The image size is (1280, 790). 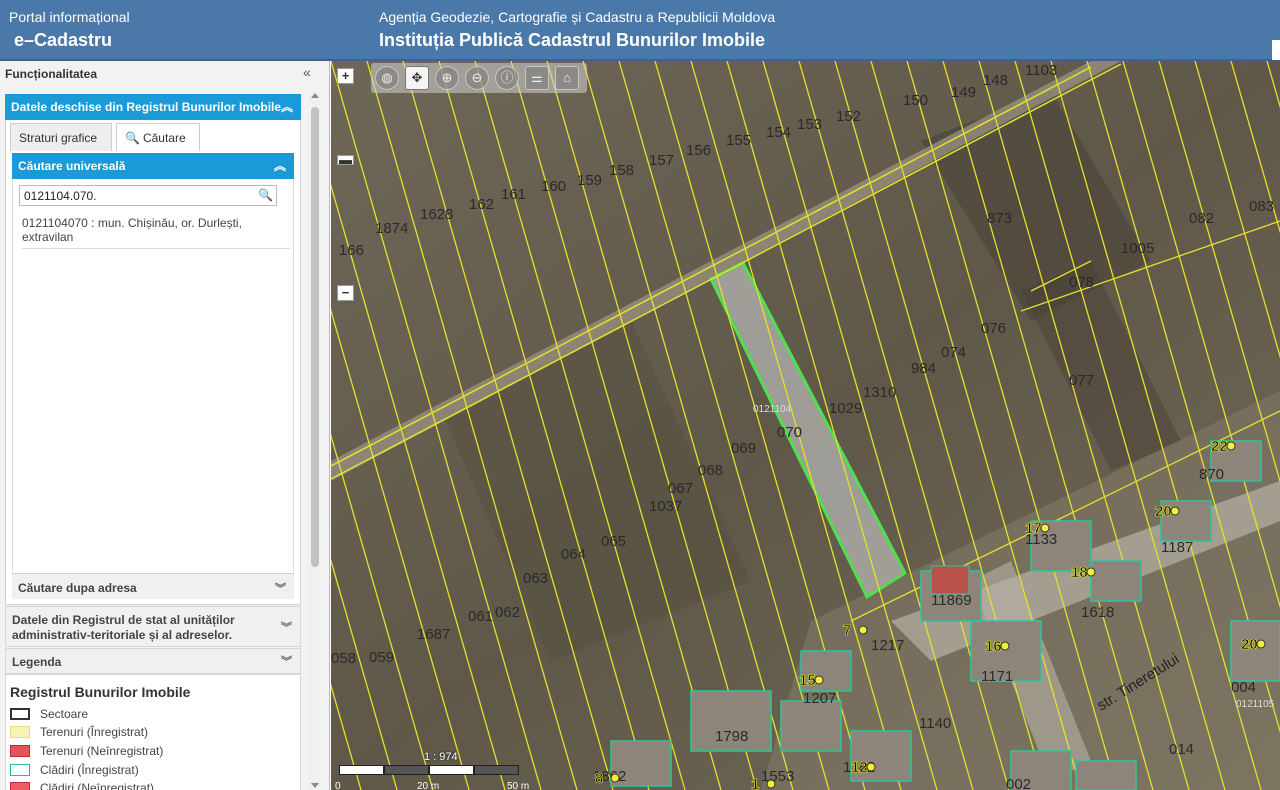 What do you see at coordinates (613, 541) in the screenshot?
I see `parcel-number-label: 065` at bounding box center [613, 541].